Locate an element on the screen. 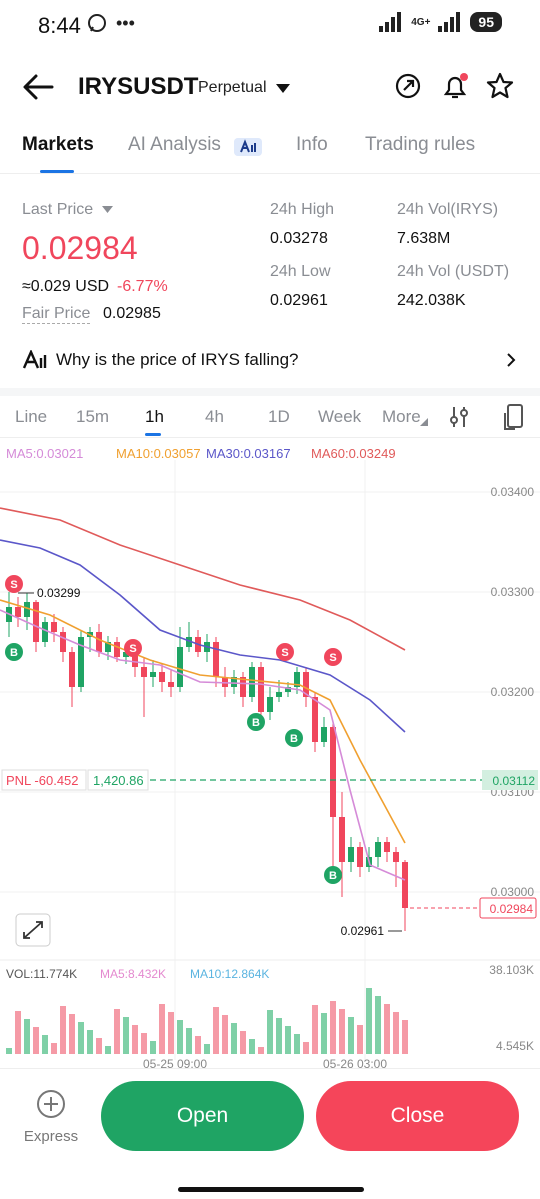 The width and height of the screenshot is (540, 1199). fullscreen-toggle-icon is located at coordinates (514, 417).